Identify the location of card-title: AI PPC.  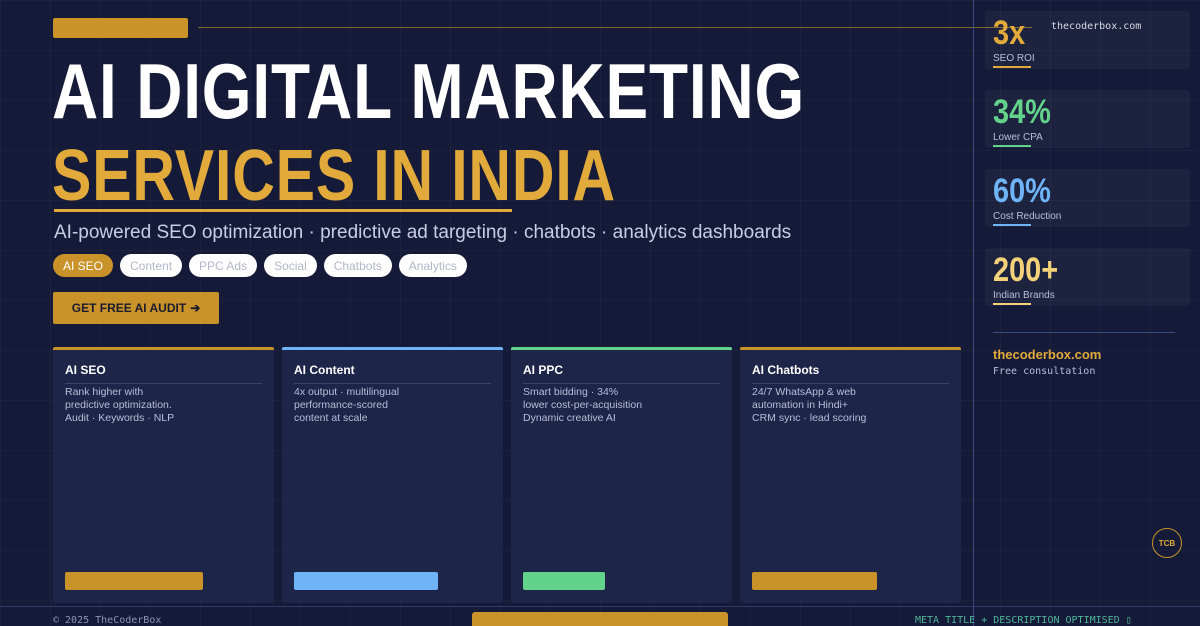
(621, 373).